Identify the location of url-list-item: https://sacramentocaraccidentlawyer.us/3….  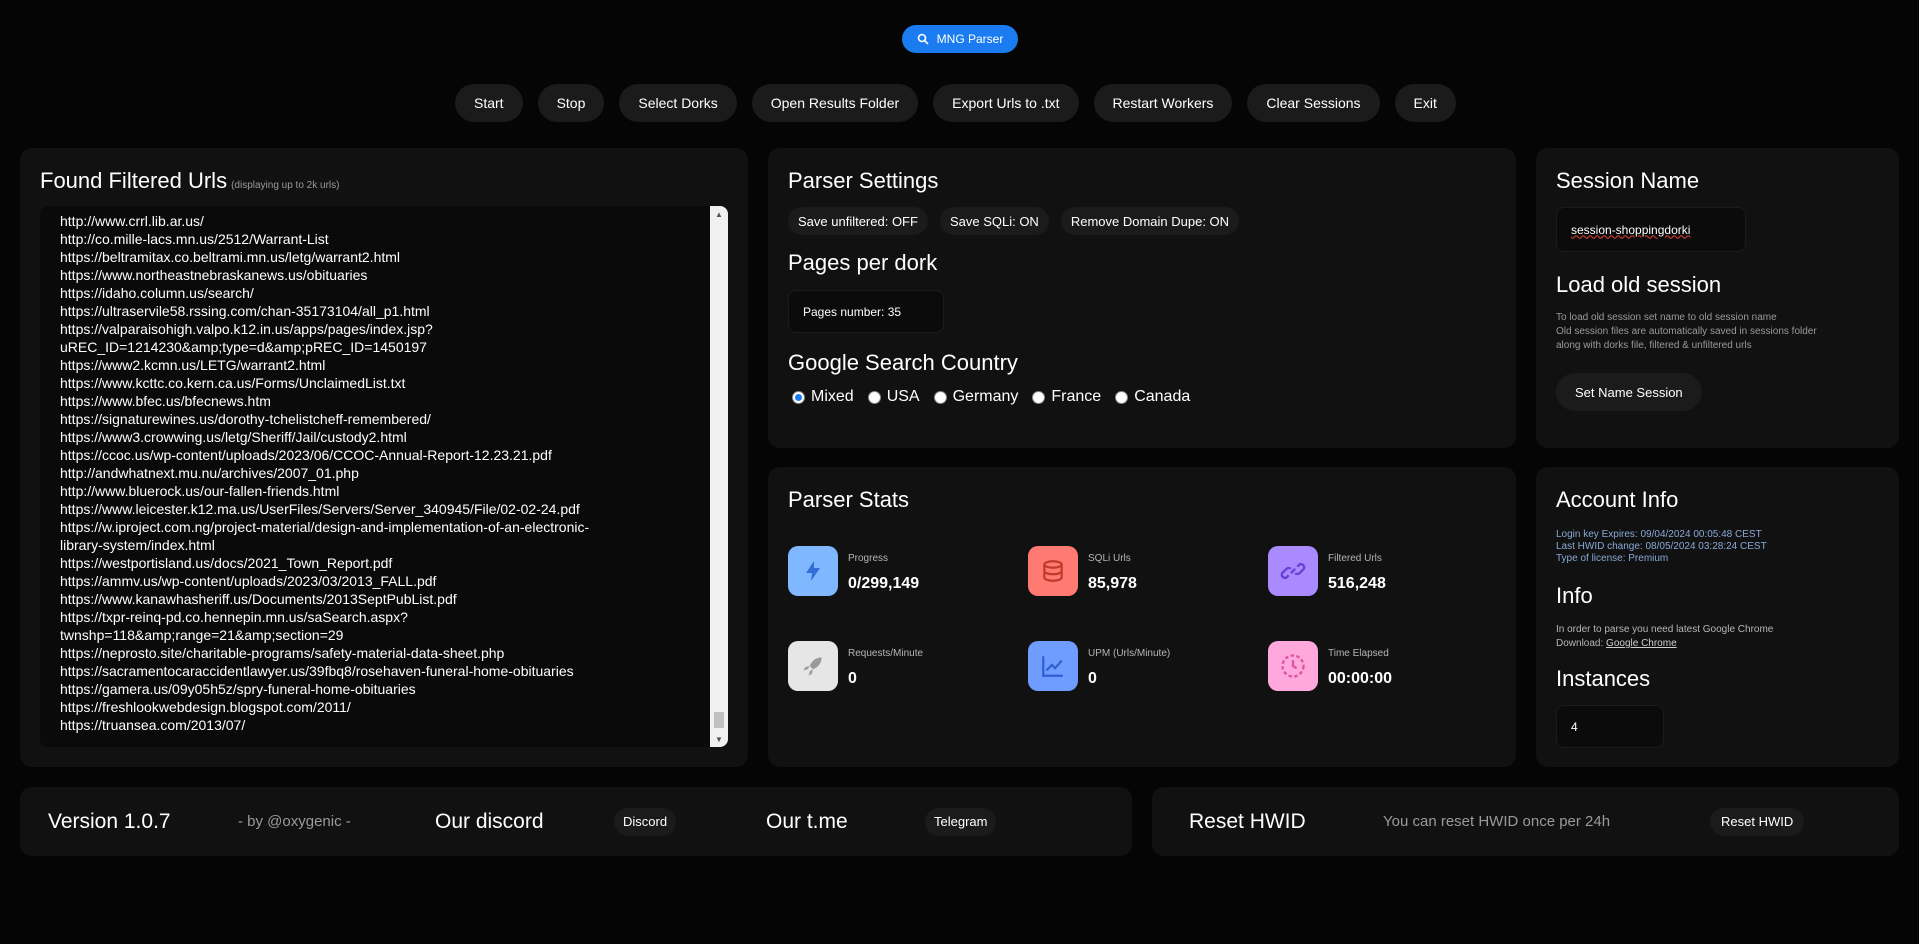
(317, 671).